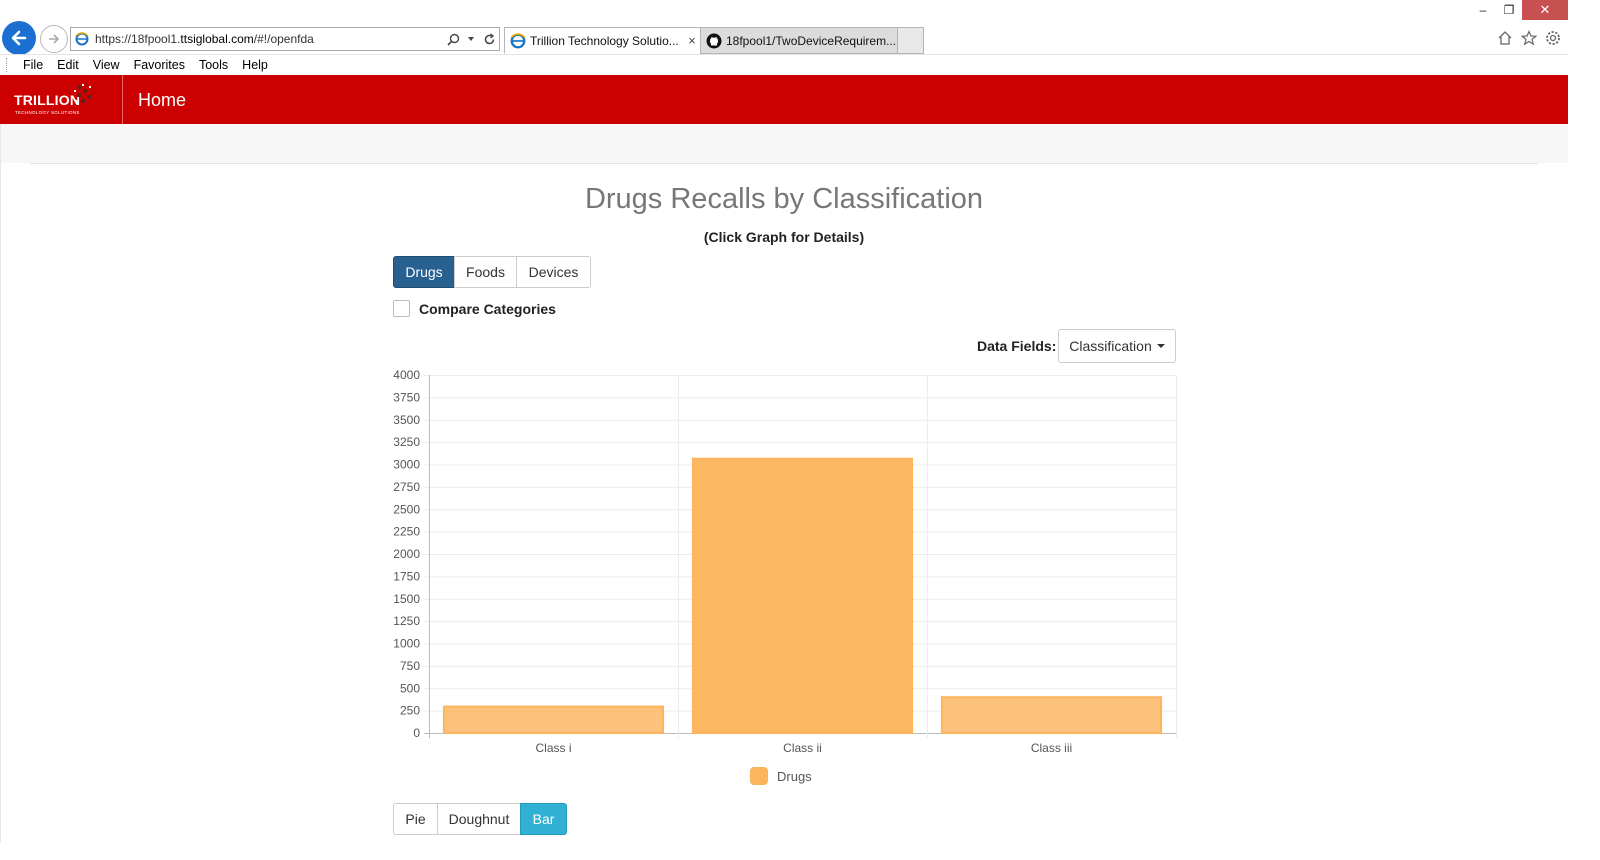 The height and width of the screenshot is (860, 1600). What do you see at coordinates (1505, 38) in the screenshot?
I see `home-icon` at bounding box center [1505, 38].